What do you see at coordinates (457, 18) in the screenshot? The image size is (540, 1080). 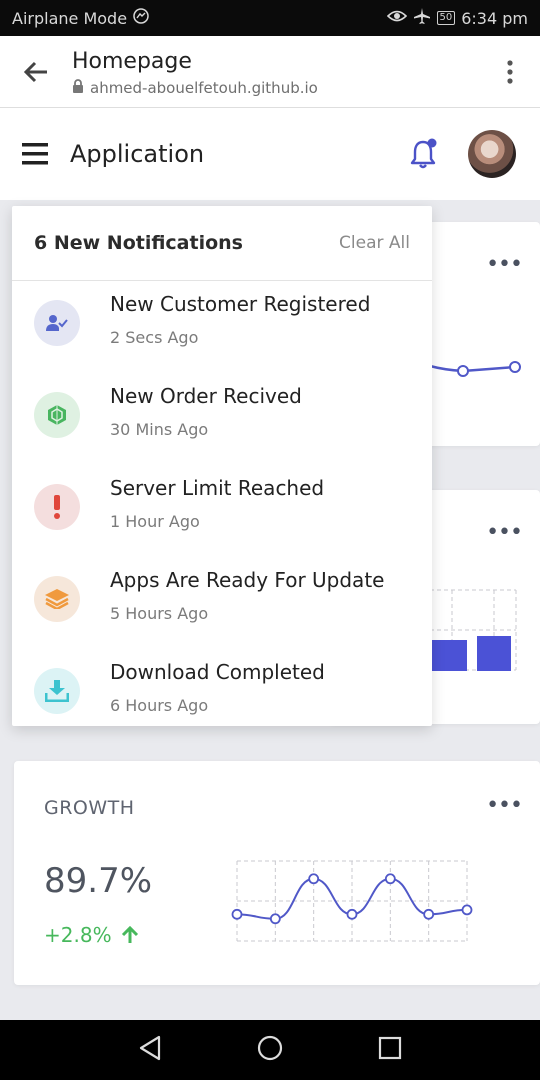 I see `status-right: 50 6:34 pm` at bounding box center [457, 18].